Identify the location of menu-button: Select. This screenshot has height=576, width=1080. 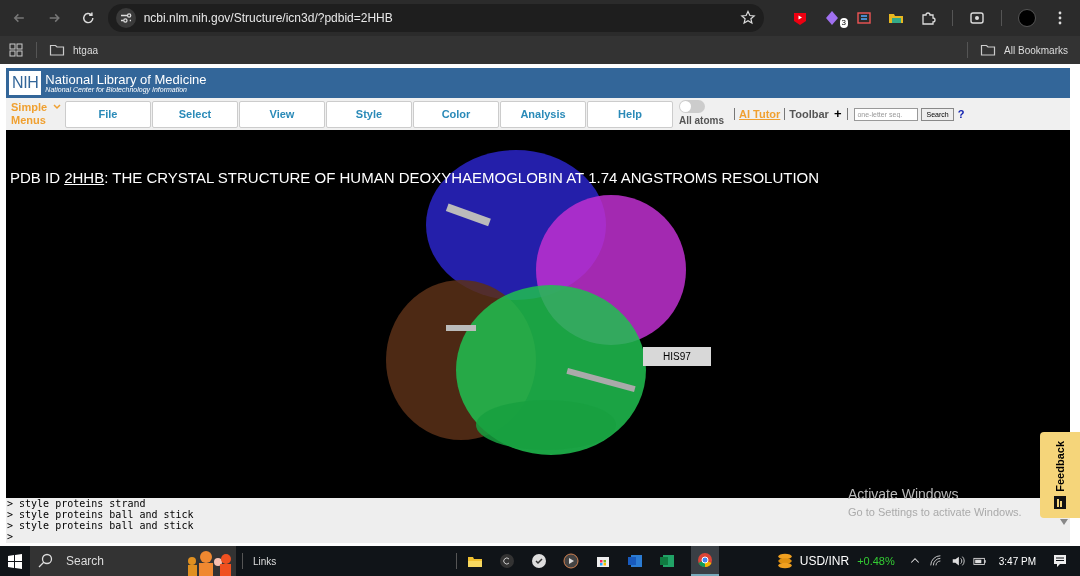
(195, 114).